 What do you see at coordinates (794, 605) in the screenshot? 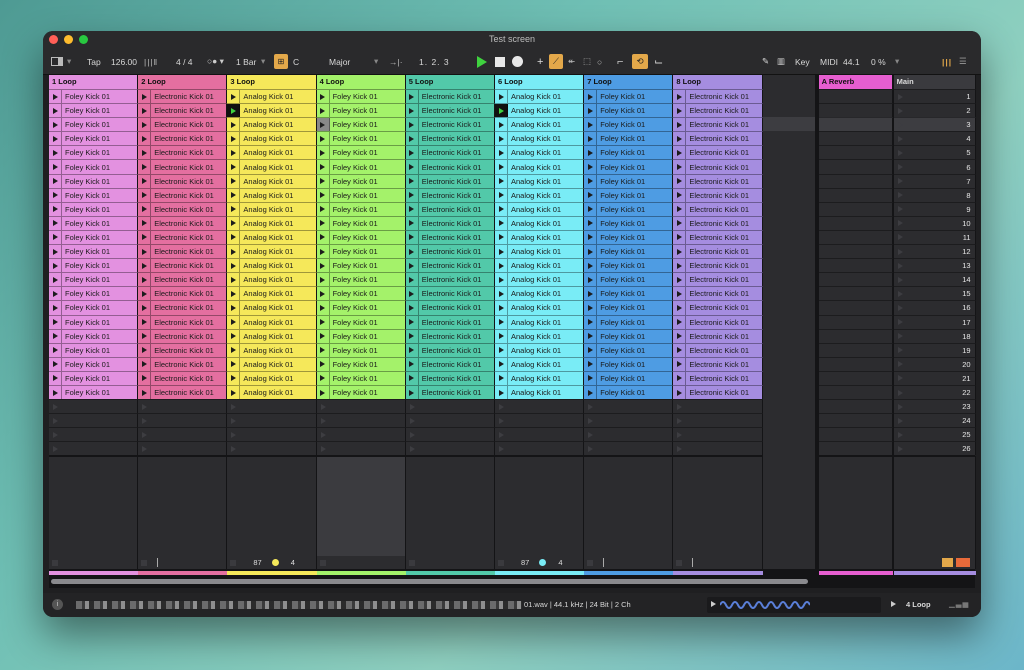
I see `clip-preview` at bounding box center [794, 605].